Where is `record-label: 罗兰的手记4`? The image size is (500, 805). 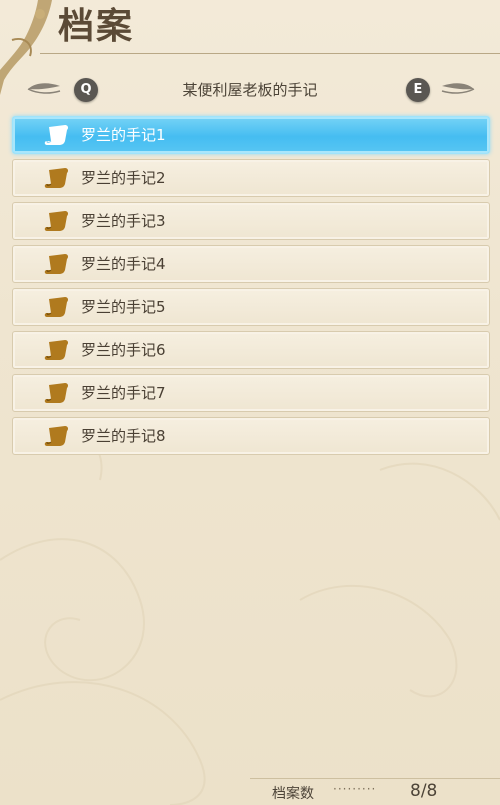 record-label: 罗兰的手记4 is located at coordinates (123, 264).